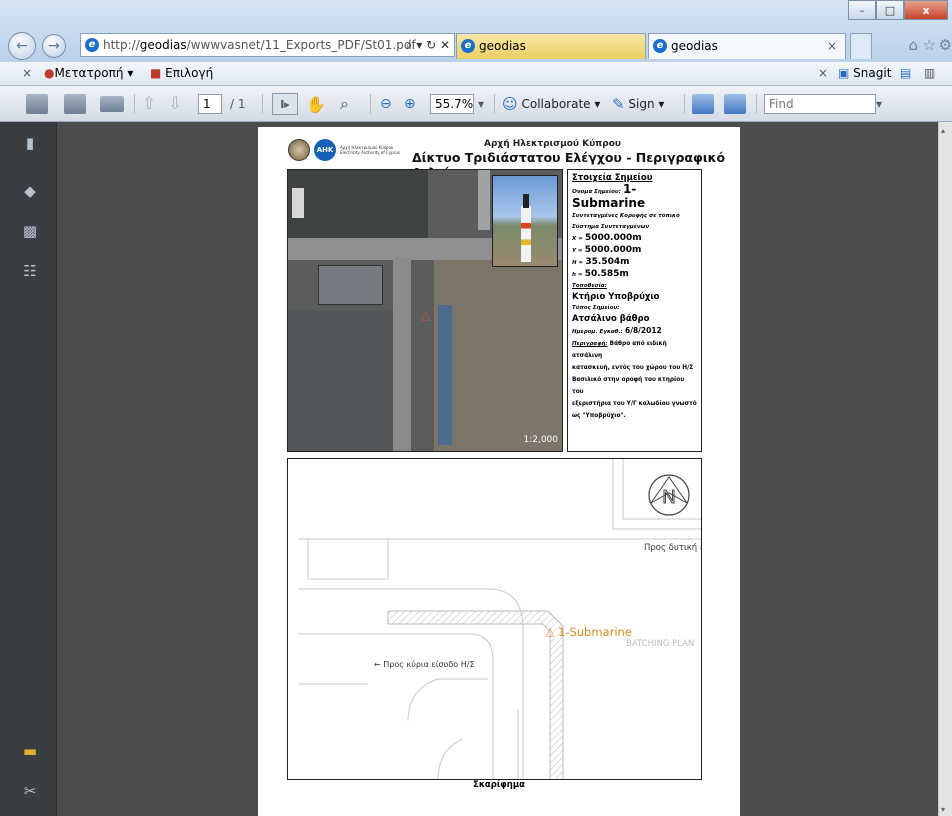  Describe the element at coordinates (861, 46) in the screenshot. I see `new-tab-button` at that location.